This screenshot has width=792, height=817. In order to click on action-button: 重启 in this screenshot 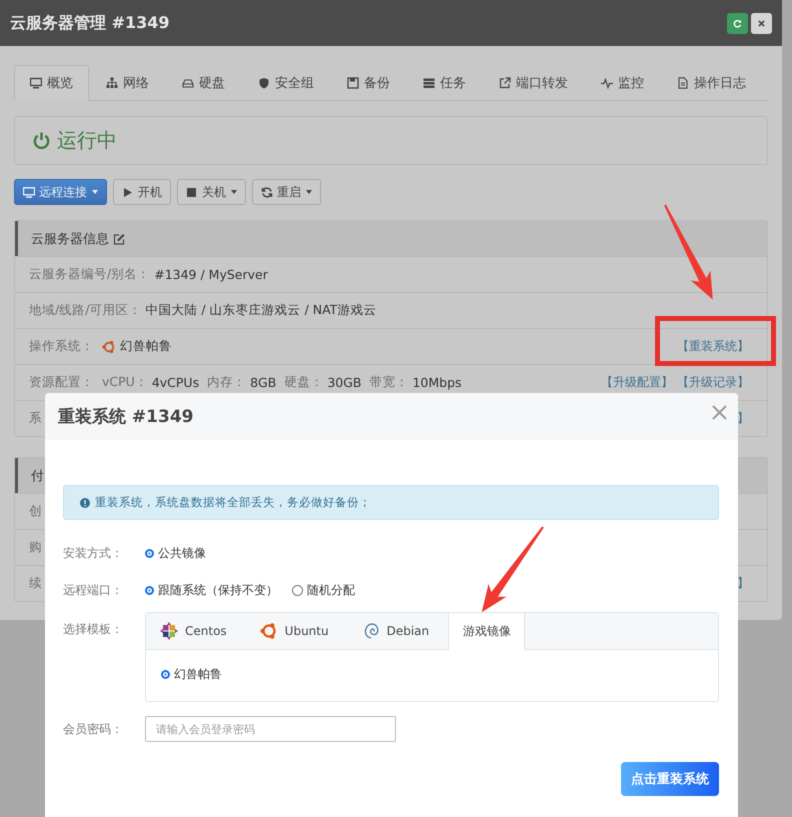, I will do `click(286, 192)`.